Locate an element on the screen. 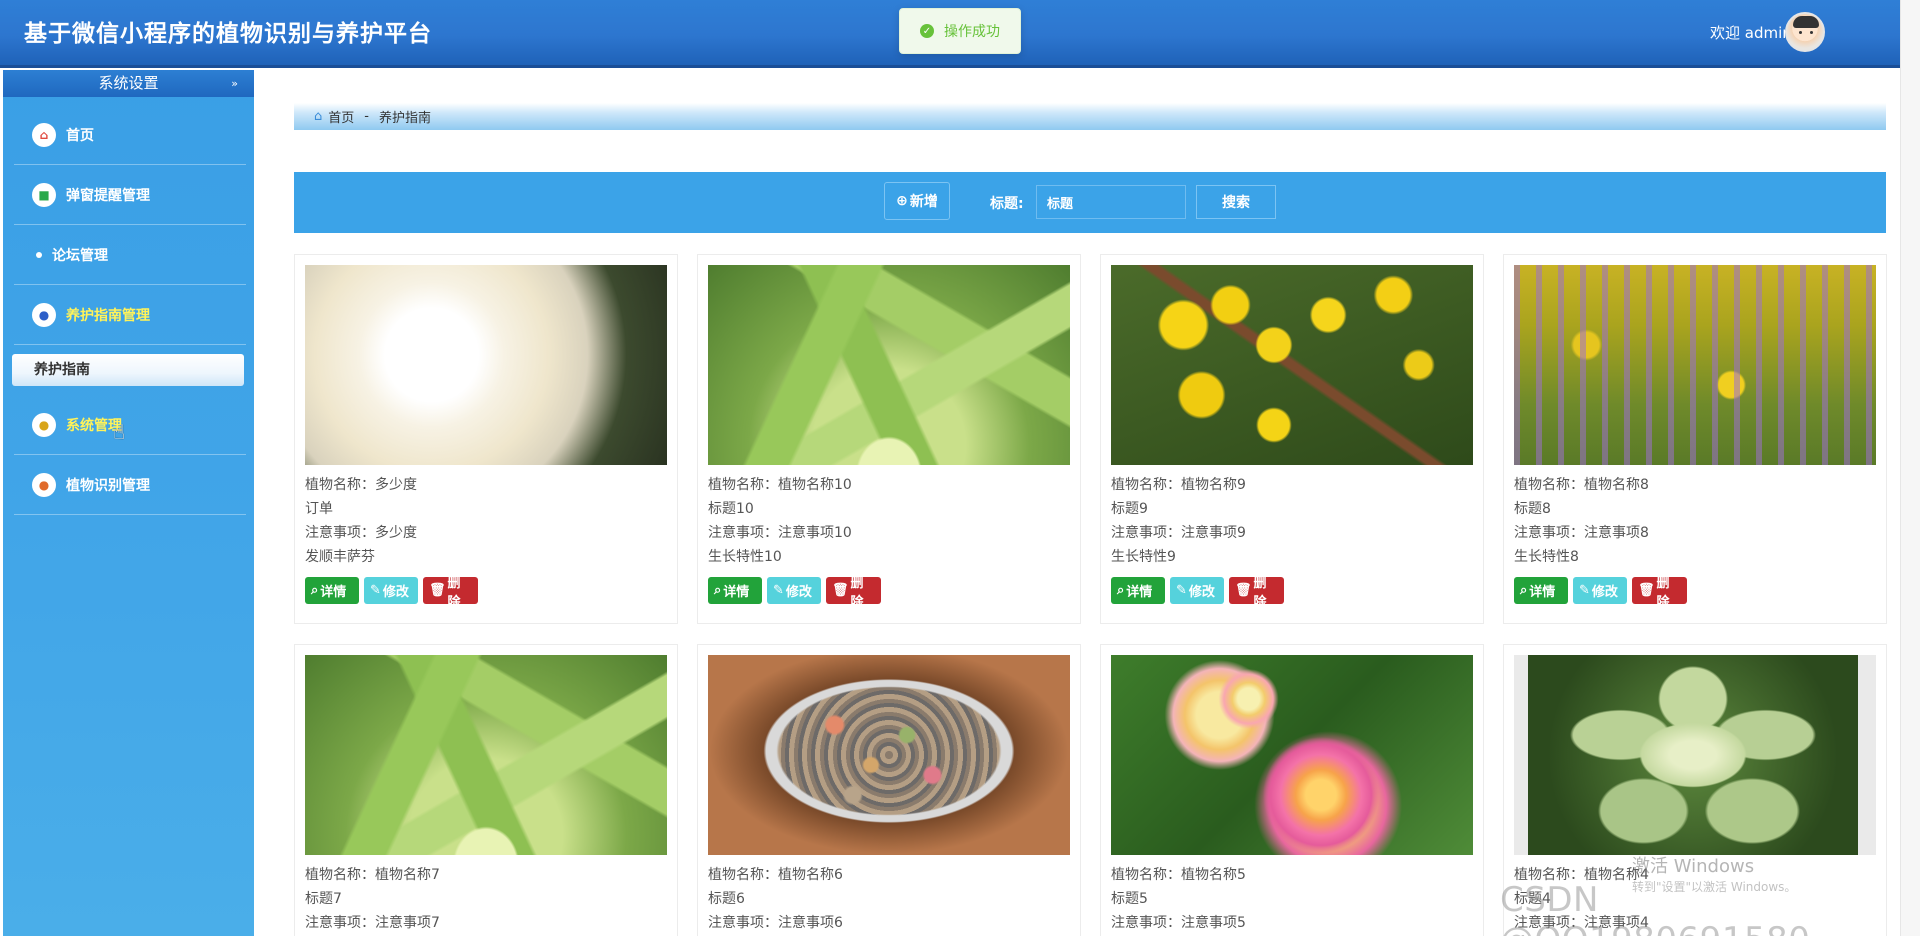 Image resolution: width=1920 pixels, height=936 pixels. card-plant-name: 植物名称：植物名称6 is located at coordinates (775, 875).